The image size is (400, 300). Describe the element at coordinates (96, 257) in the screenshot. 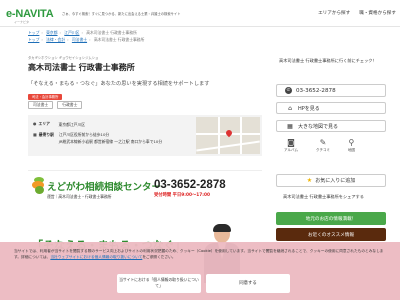

I see `privacy-policy-link: 当社ウェブサイトにおける個人情報の取り扱いについて` at that location.